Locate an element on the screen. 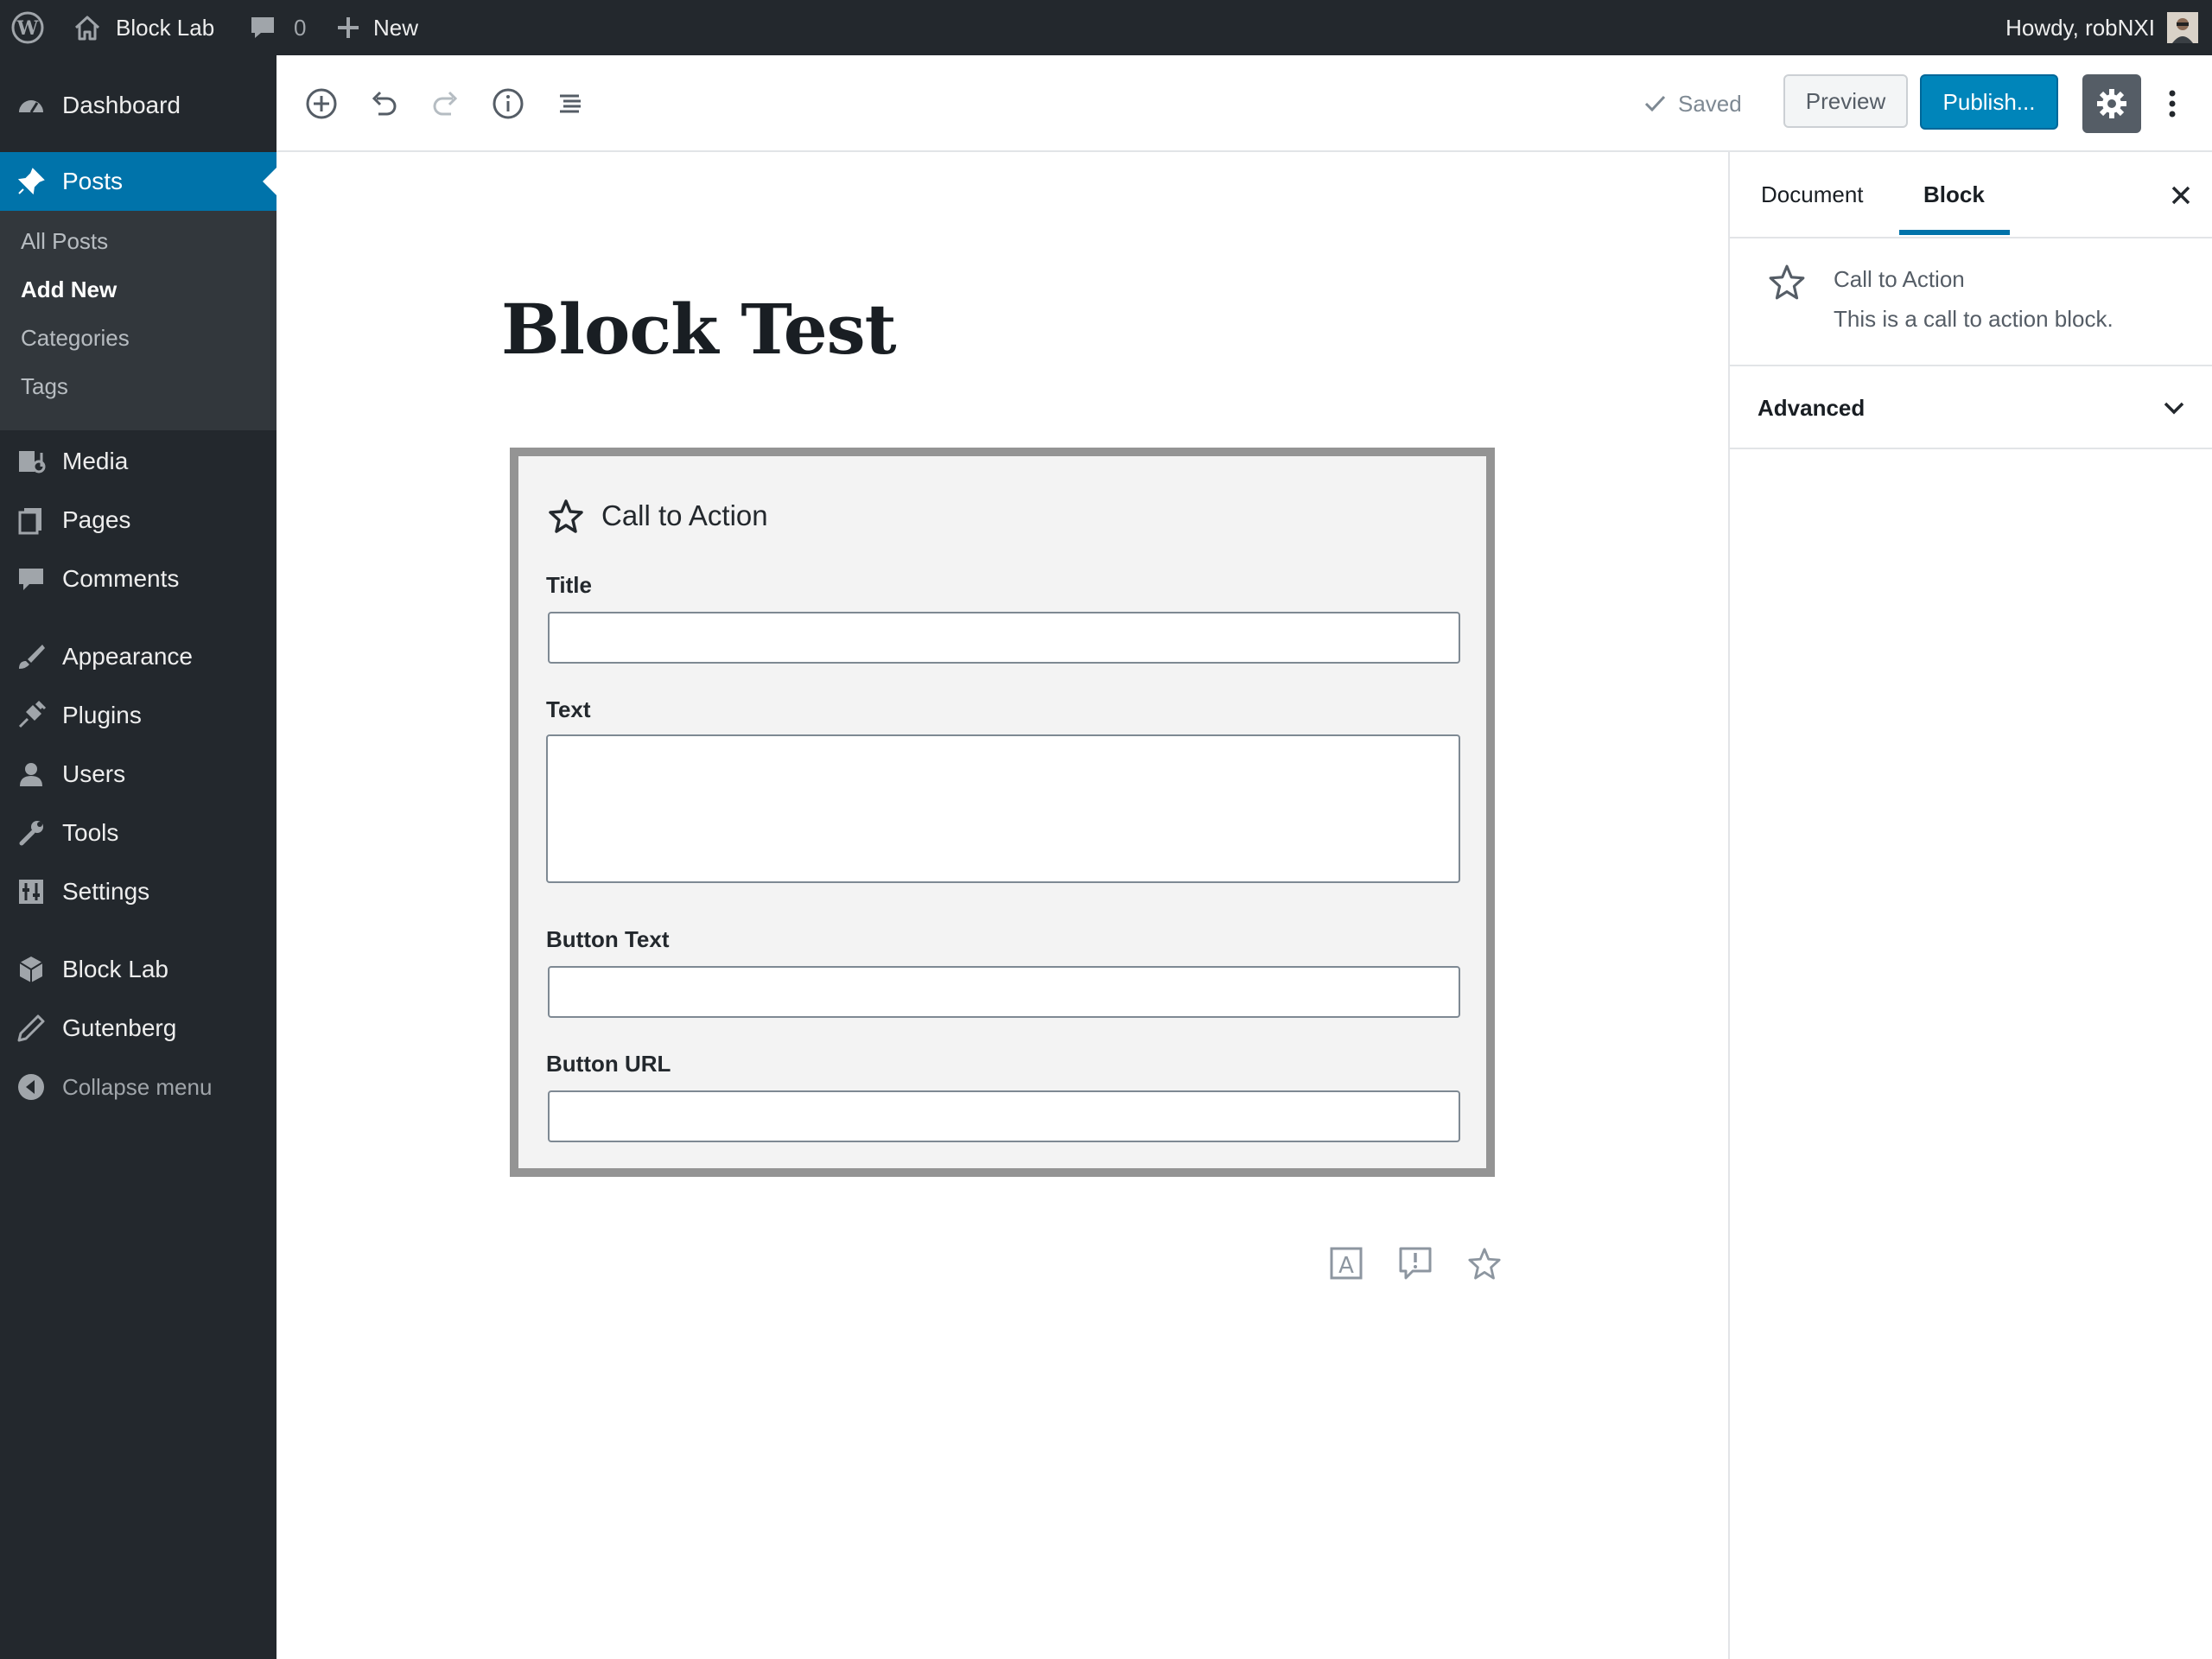 Image resolution: width=2212 pixels, height=1659 pixels. settings-gear-button is located at coordinates (2111, 103).